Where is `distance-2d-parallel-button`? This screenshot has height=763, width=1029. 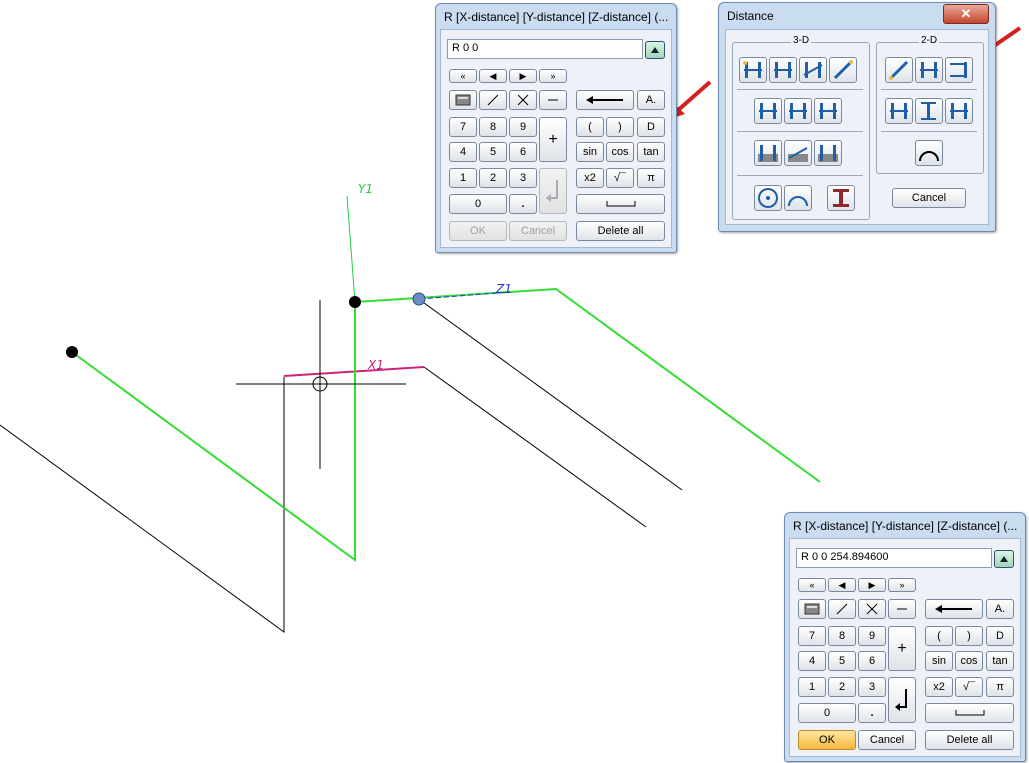 distance-2d-parallel-button is located at coordinates (929, 70).